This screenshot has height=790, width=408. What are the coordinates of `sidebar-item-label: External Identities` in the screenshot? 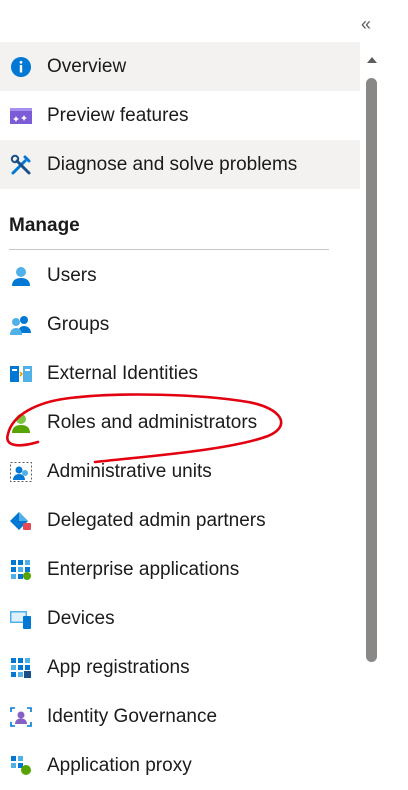 It's located at (123, 373).